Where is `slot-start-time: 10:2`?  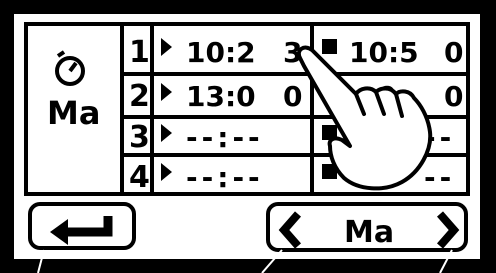
slot-start-time: 10:2 is located at coordinates (221, 52).